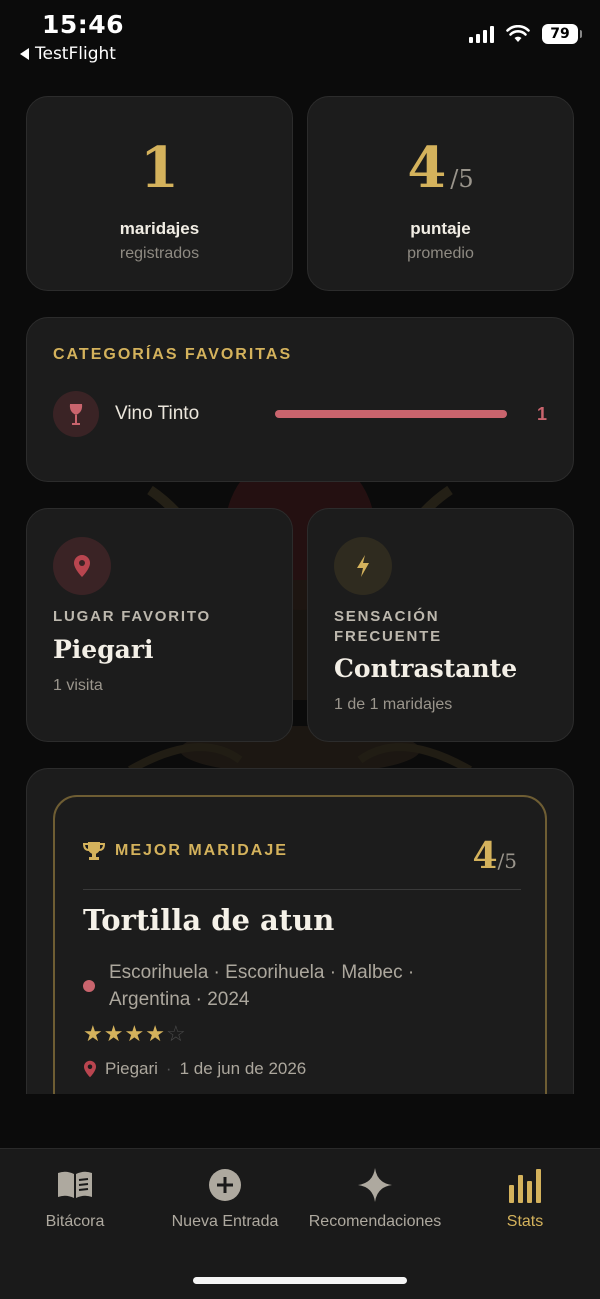  What do you see at coordinates (462, 179) in the screenshot?
I see `score-scale: /5` at bounding box center [462, 179].